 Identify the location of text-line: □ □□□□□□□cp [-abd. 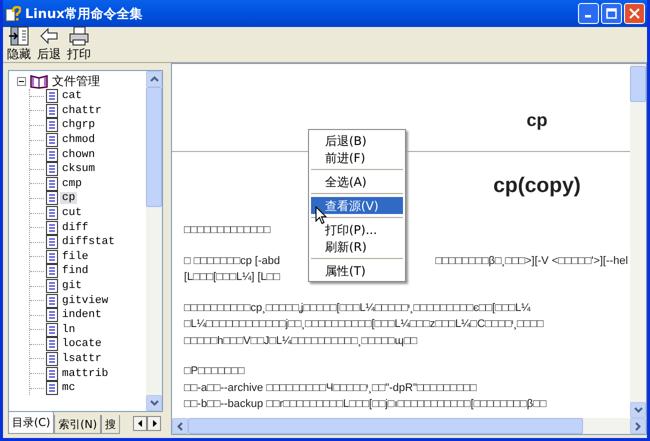
(232, 260).